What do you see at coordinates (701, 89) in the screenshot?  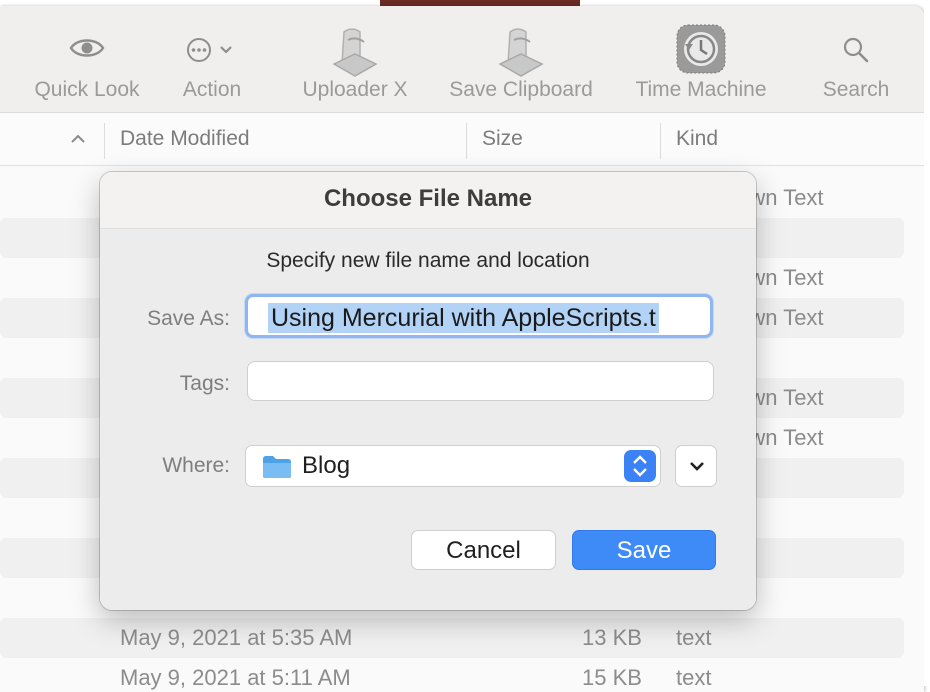 I see `time-machine-label: Time Machine` at bounding box center [701, 89].